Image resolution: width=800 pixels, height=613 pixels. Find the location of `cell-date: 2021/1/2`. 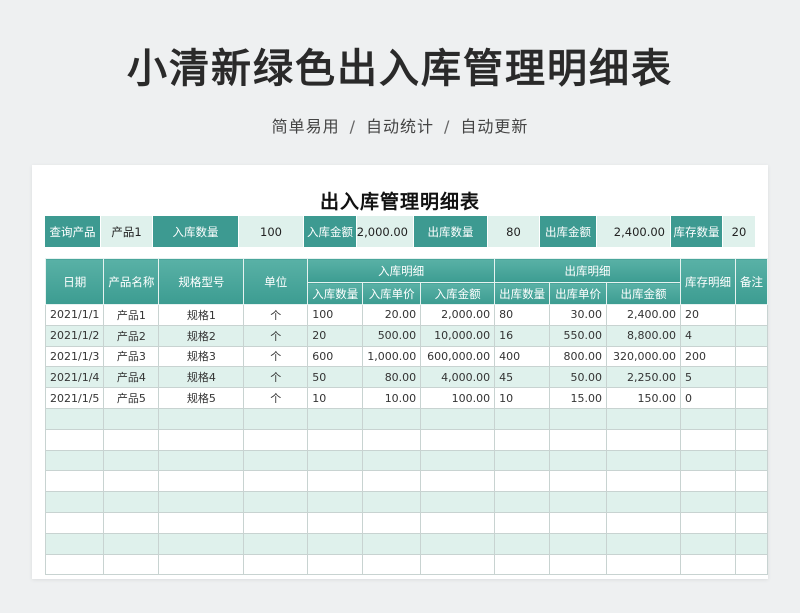

cell-date: 2021/1/2 is located at coordinates (74, 335).